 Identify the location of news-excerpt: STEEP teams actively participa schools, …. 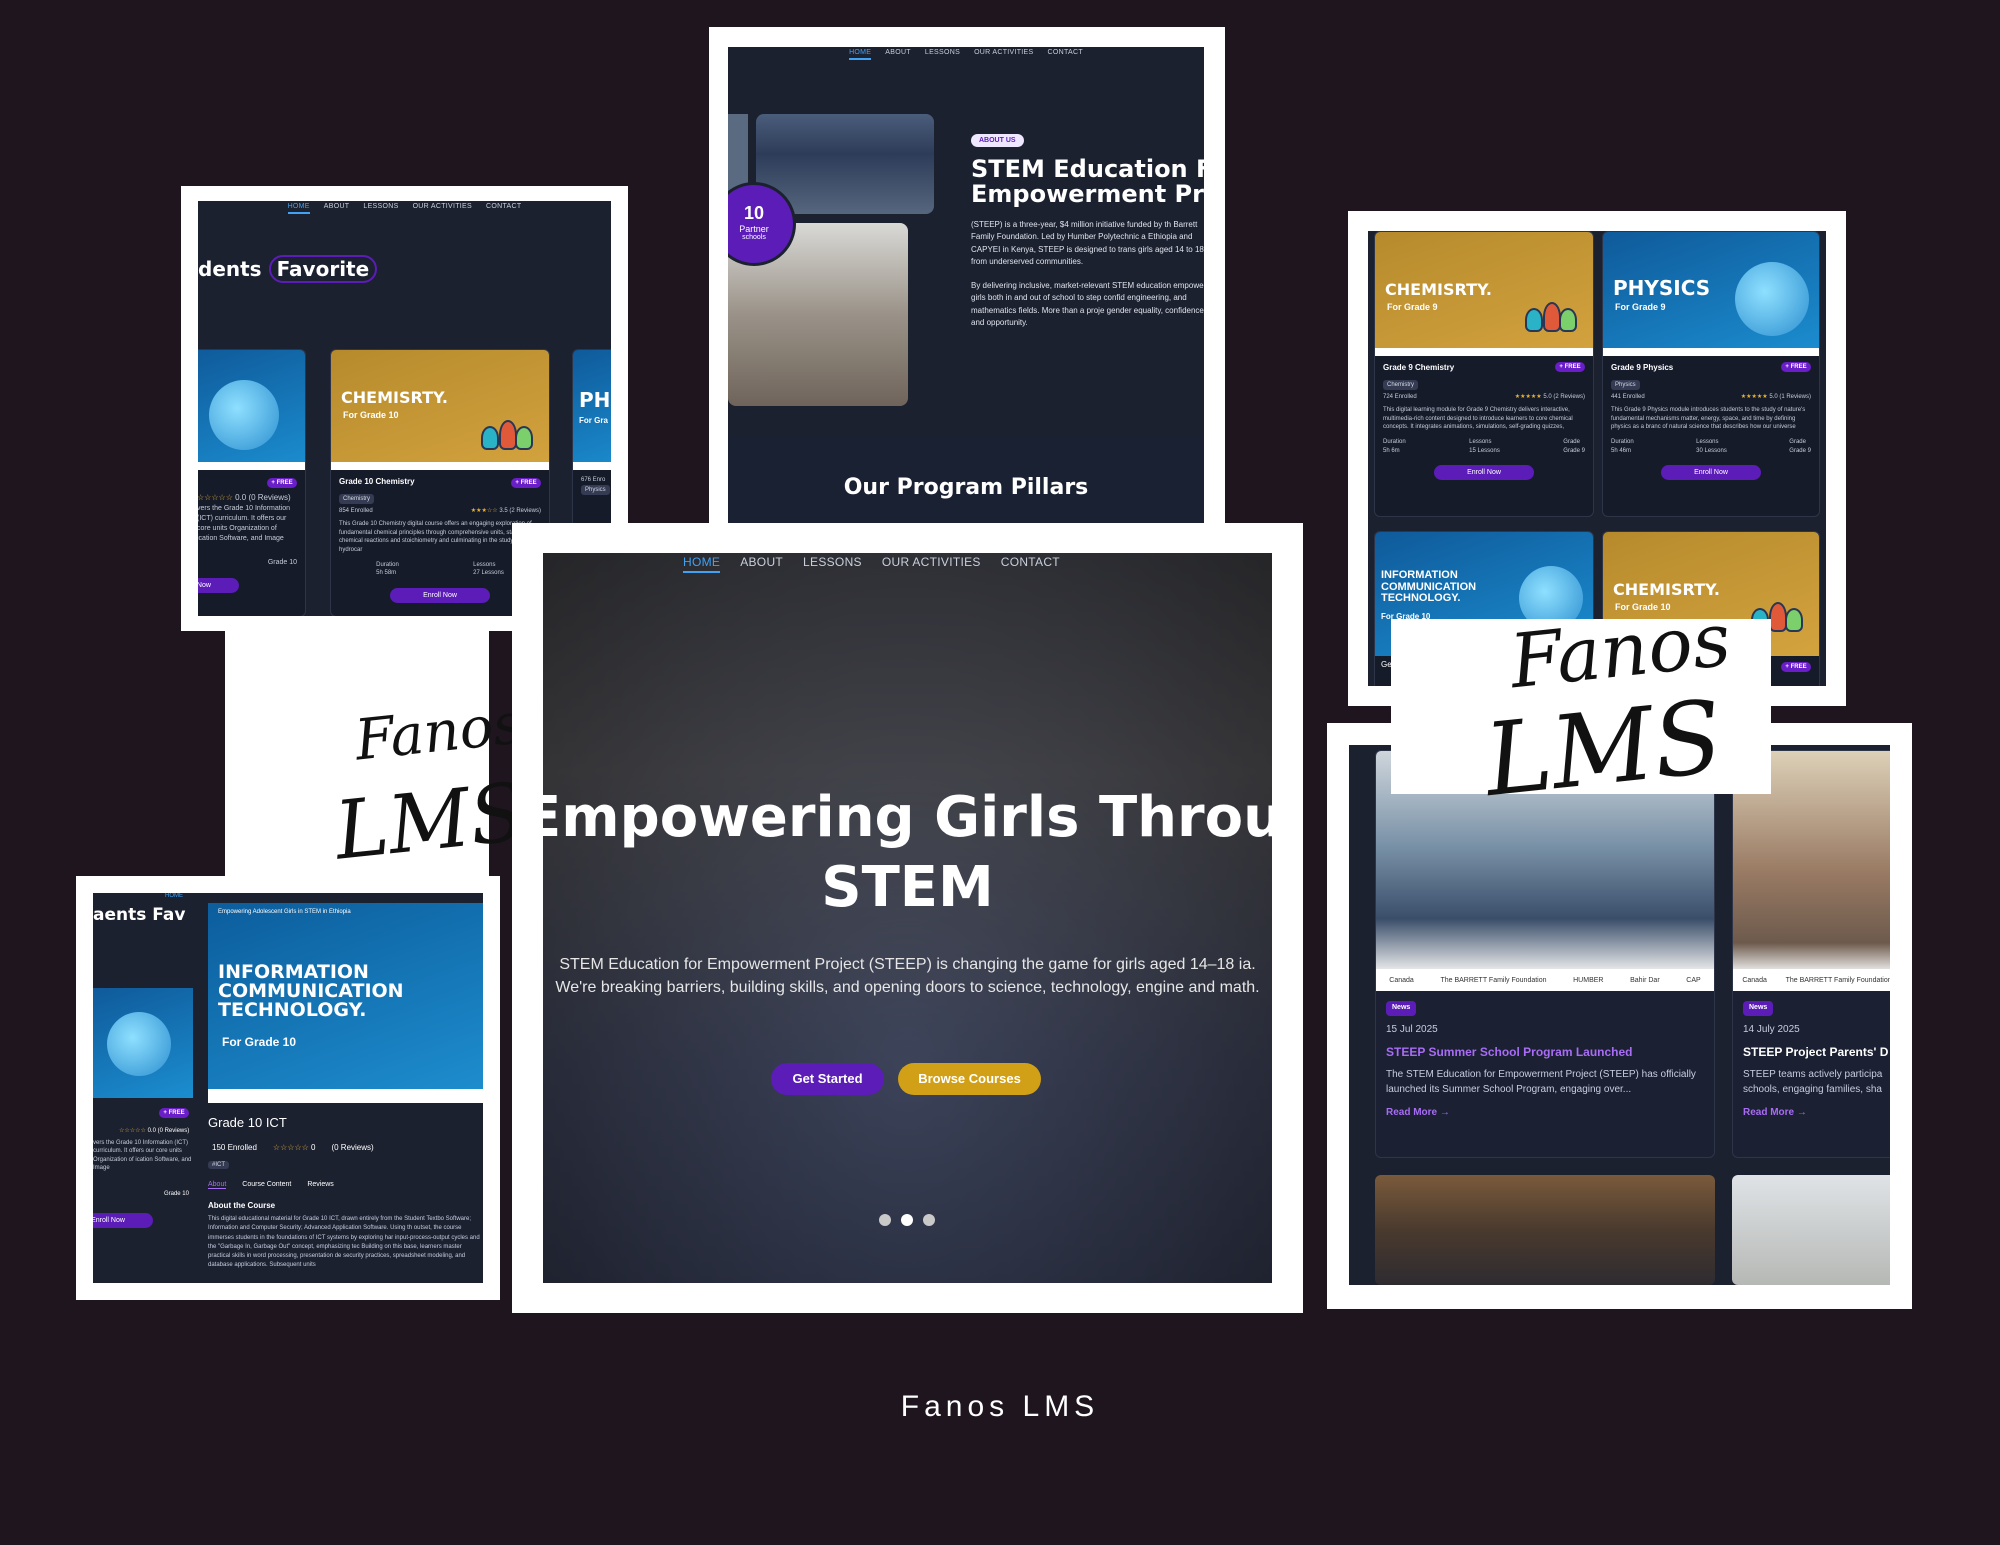
(1813, 1081).